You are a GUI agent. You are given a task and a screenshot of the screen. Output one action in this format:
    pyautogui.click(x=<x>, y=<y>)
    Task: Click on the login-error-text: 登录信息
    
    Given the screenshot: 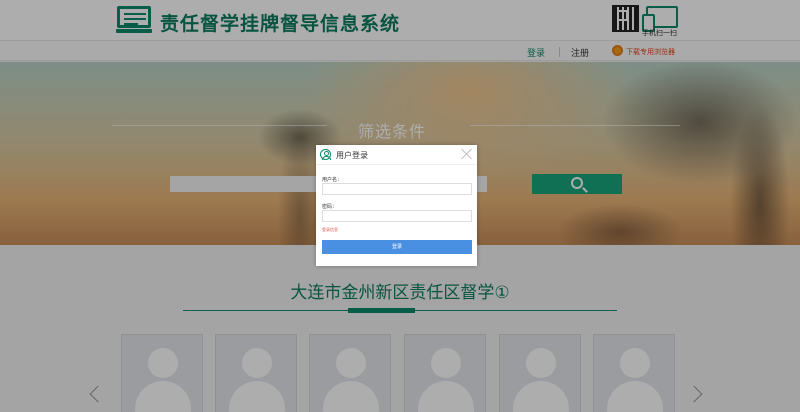 What is the action you would take?
    pyautogui.click(x=330, y=229)
    